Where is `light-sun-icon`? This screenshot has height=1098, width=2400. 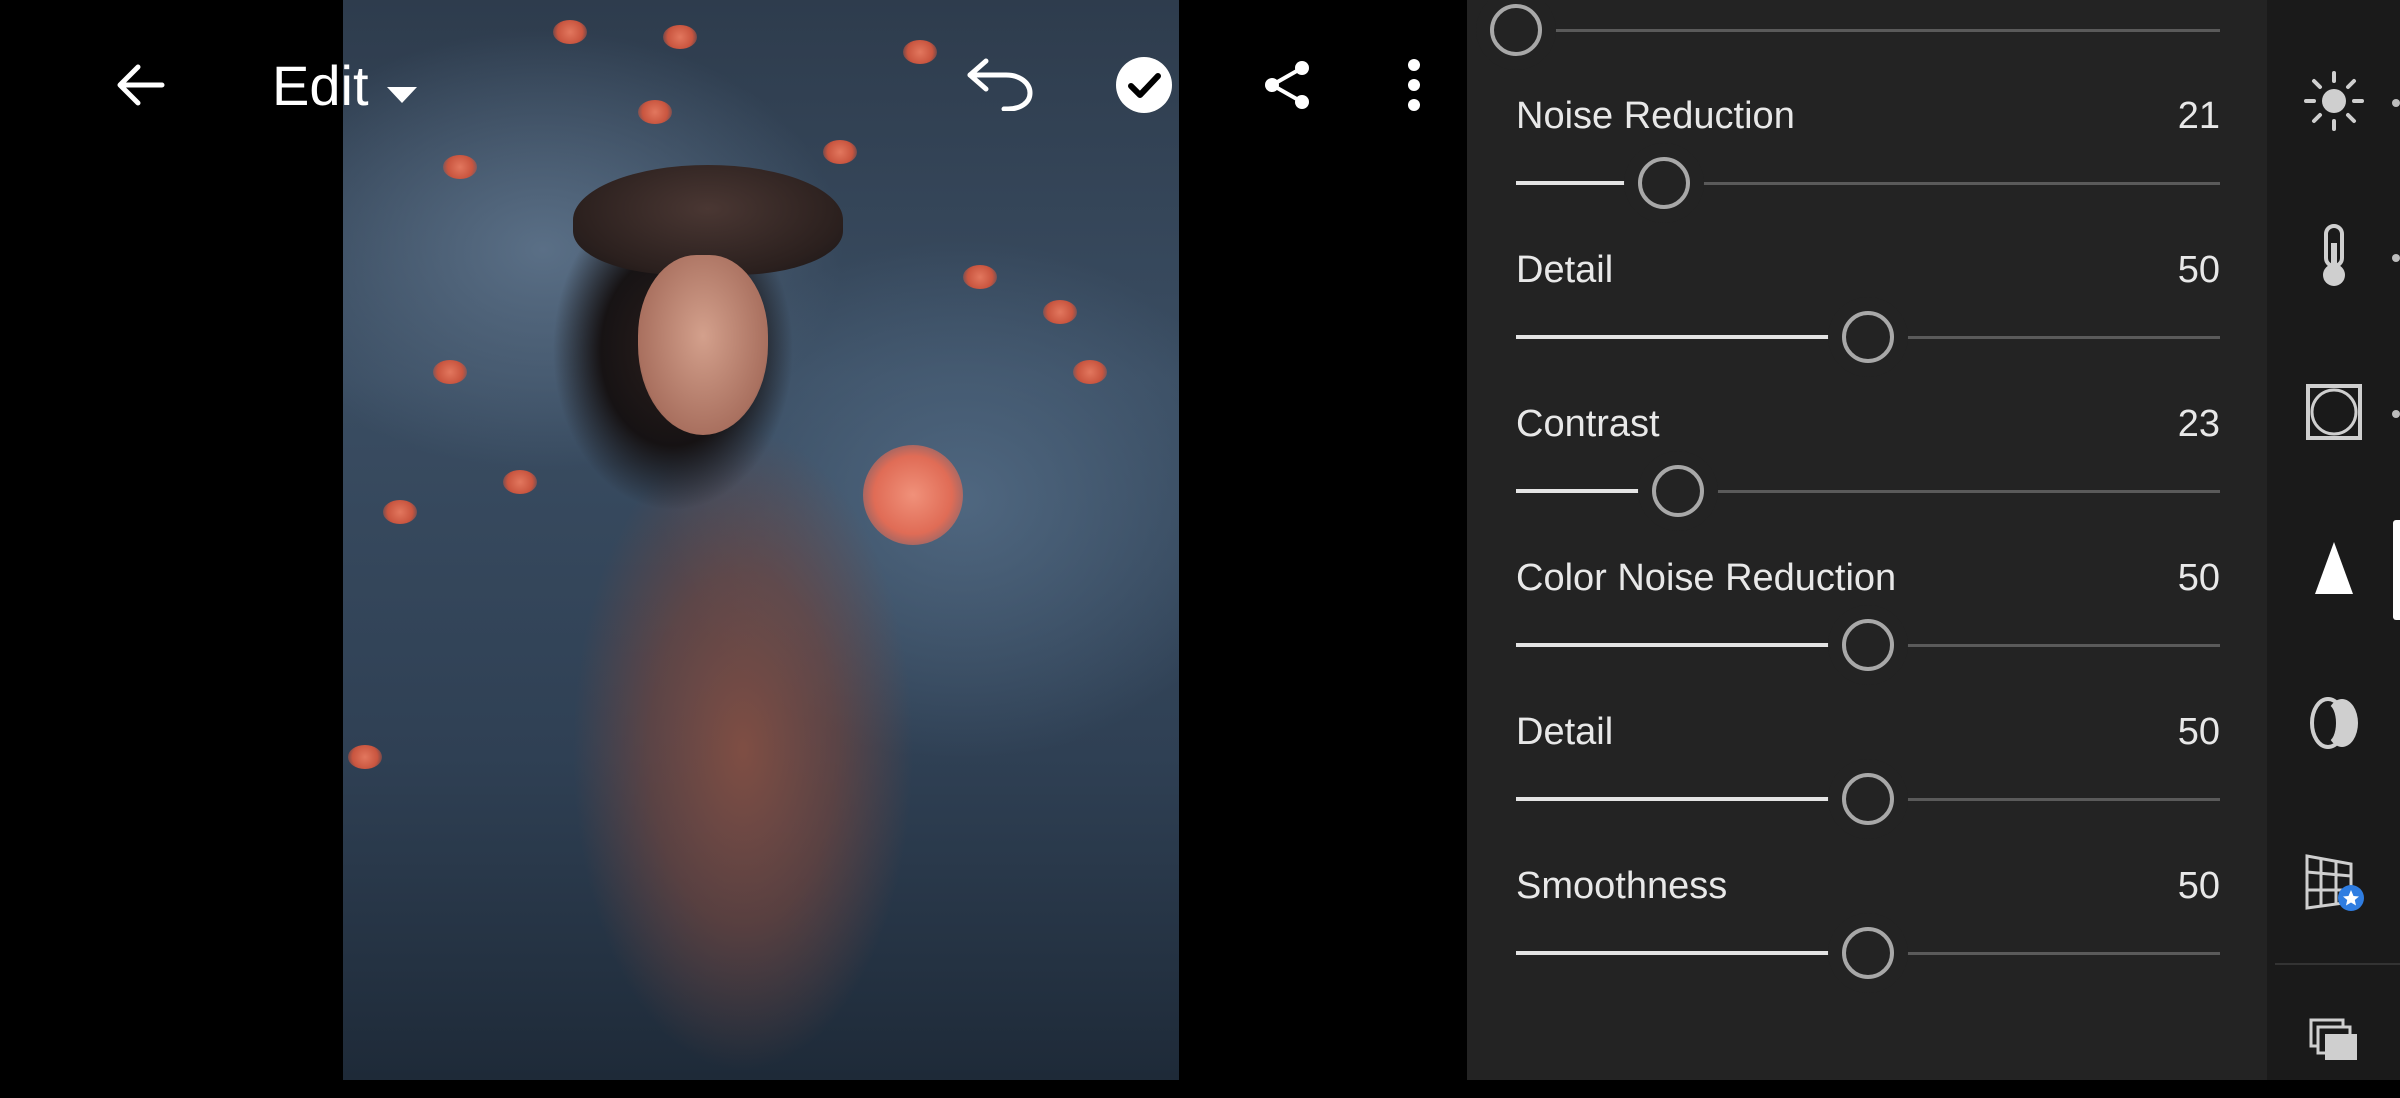 light-sun-icon is located at coordinates (2334, 103).